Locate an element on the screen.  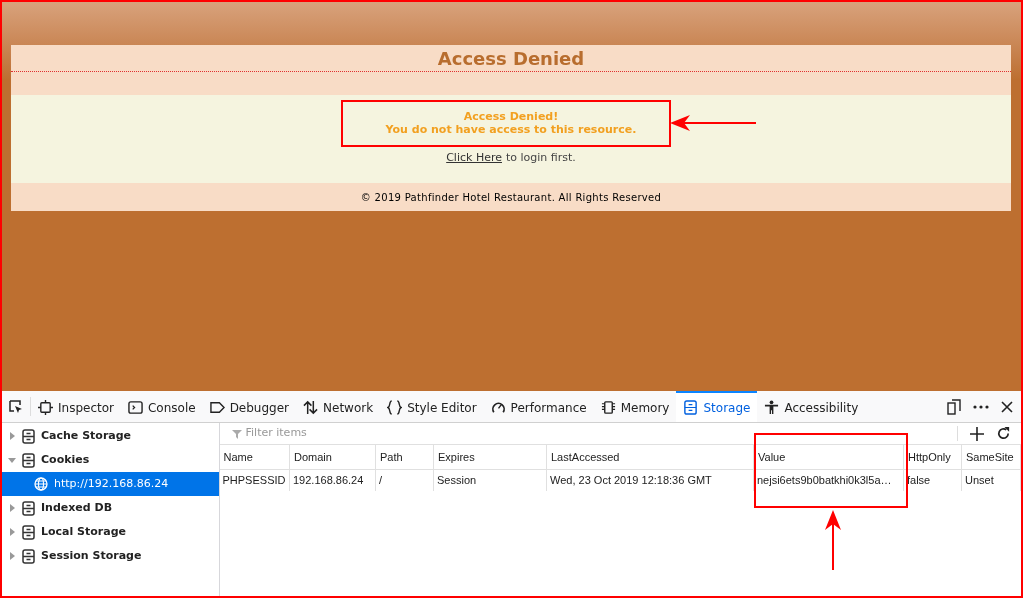
refresh-icon is located at coordinates (1003, 433).